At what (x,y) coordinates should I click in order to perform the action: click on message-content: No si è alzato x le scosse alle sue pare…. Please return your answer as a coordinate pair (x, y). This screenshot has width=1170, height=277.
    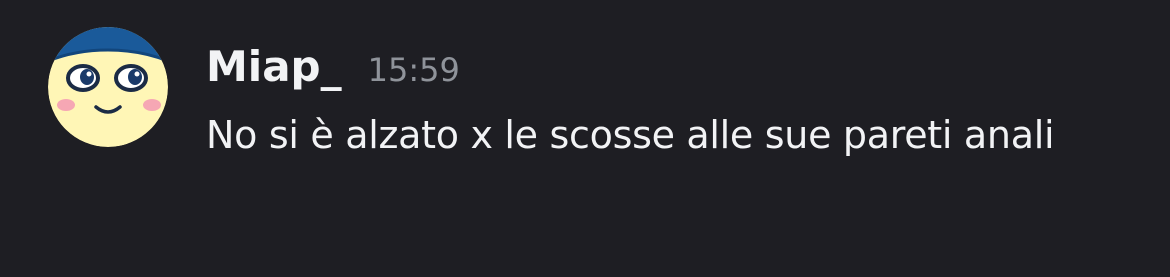
    Looking at the image, I should click on (630, 135).